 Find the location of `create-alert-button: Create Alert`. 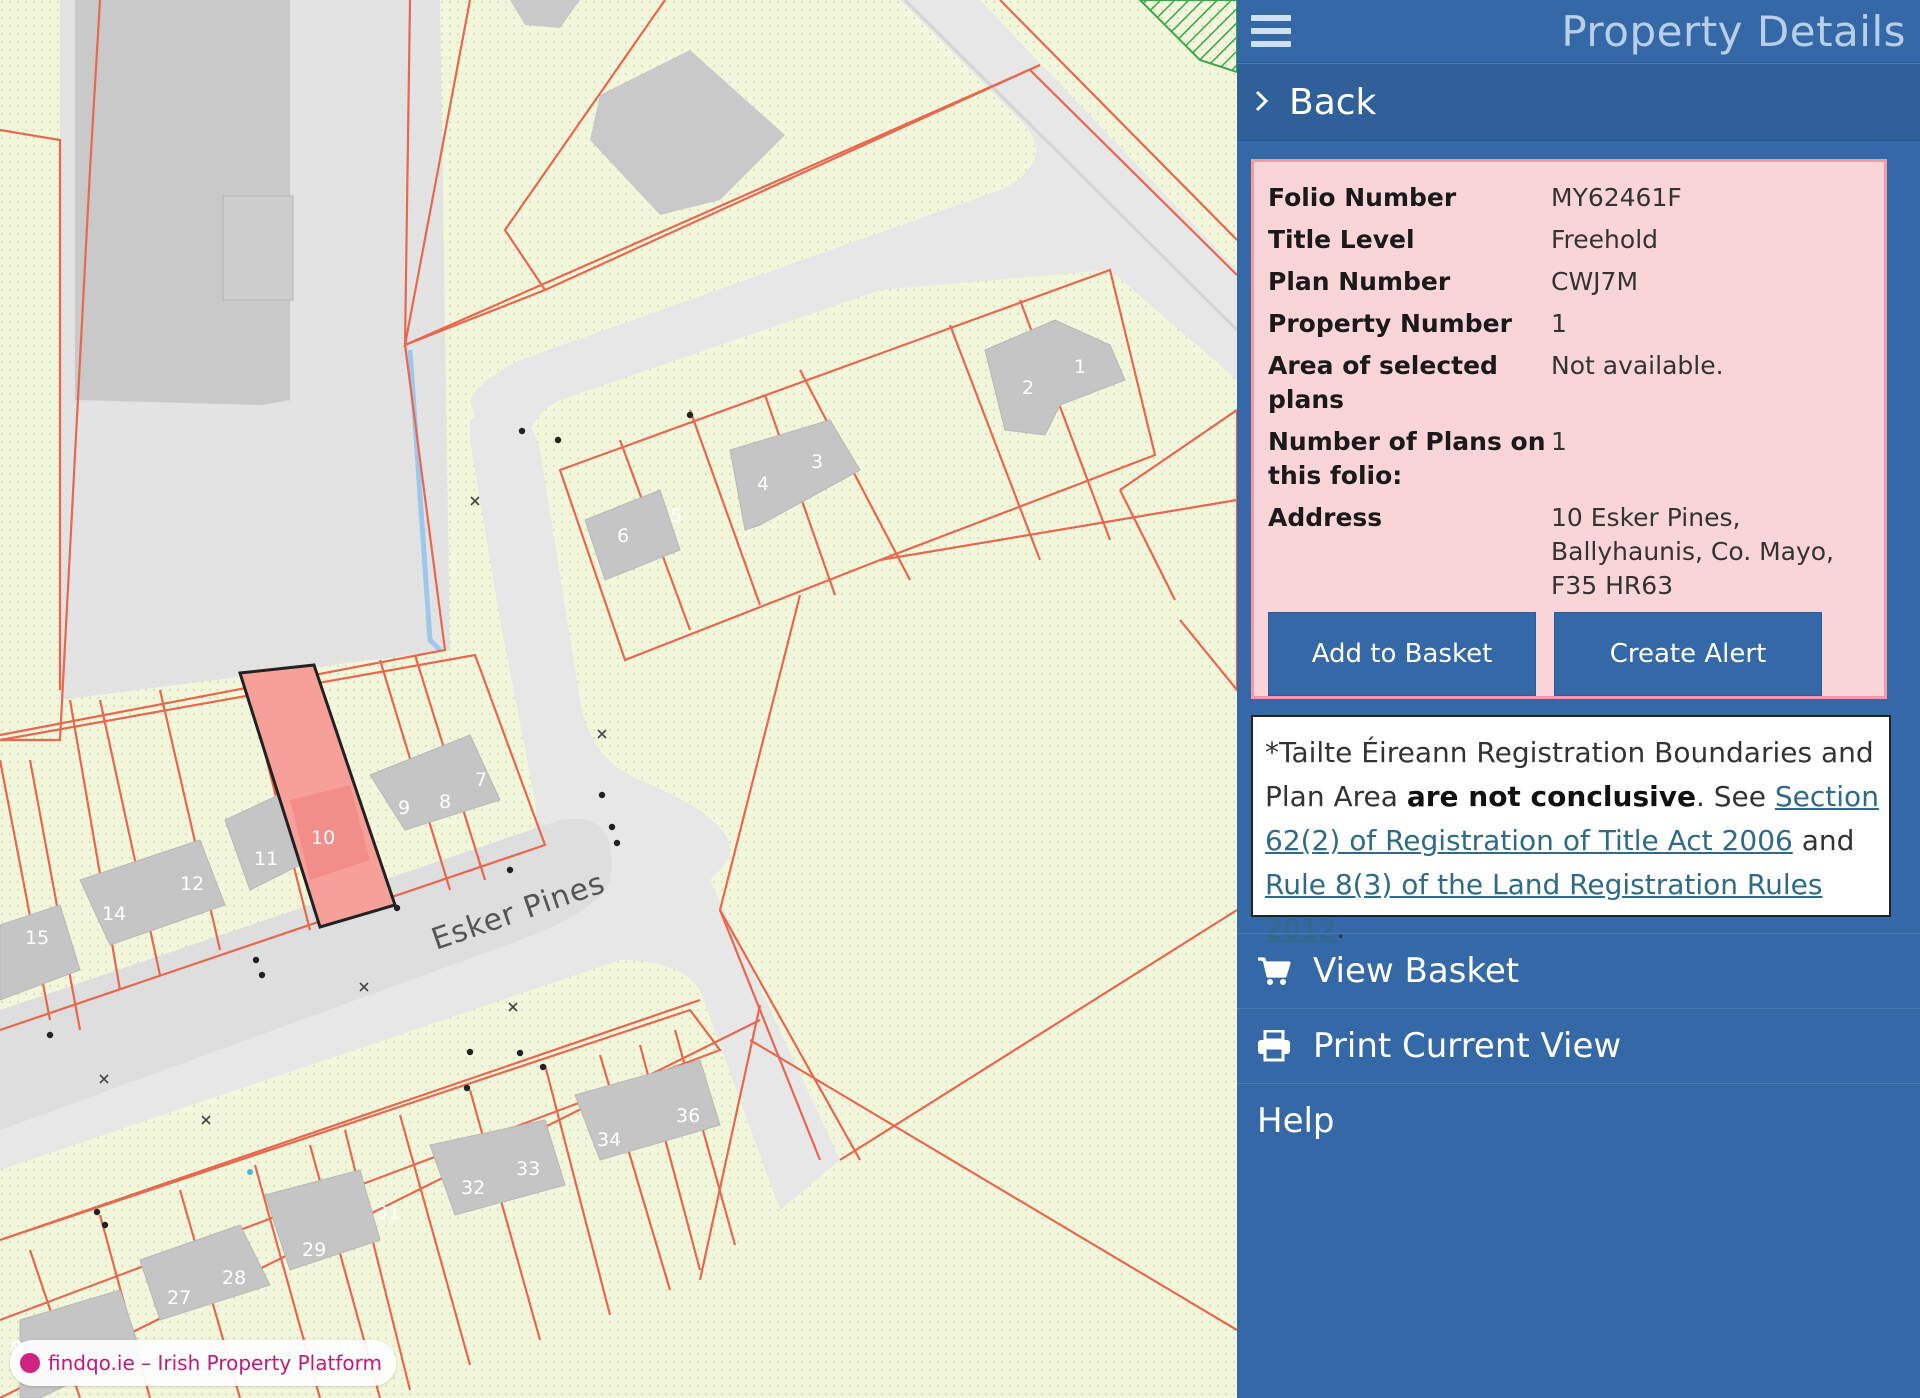

create-alert-button: Create Alert is located at coordinates (1688, 654).